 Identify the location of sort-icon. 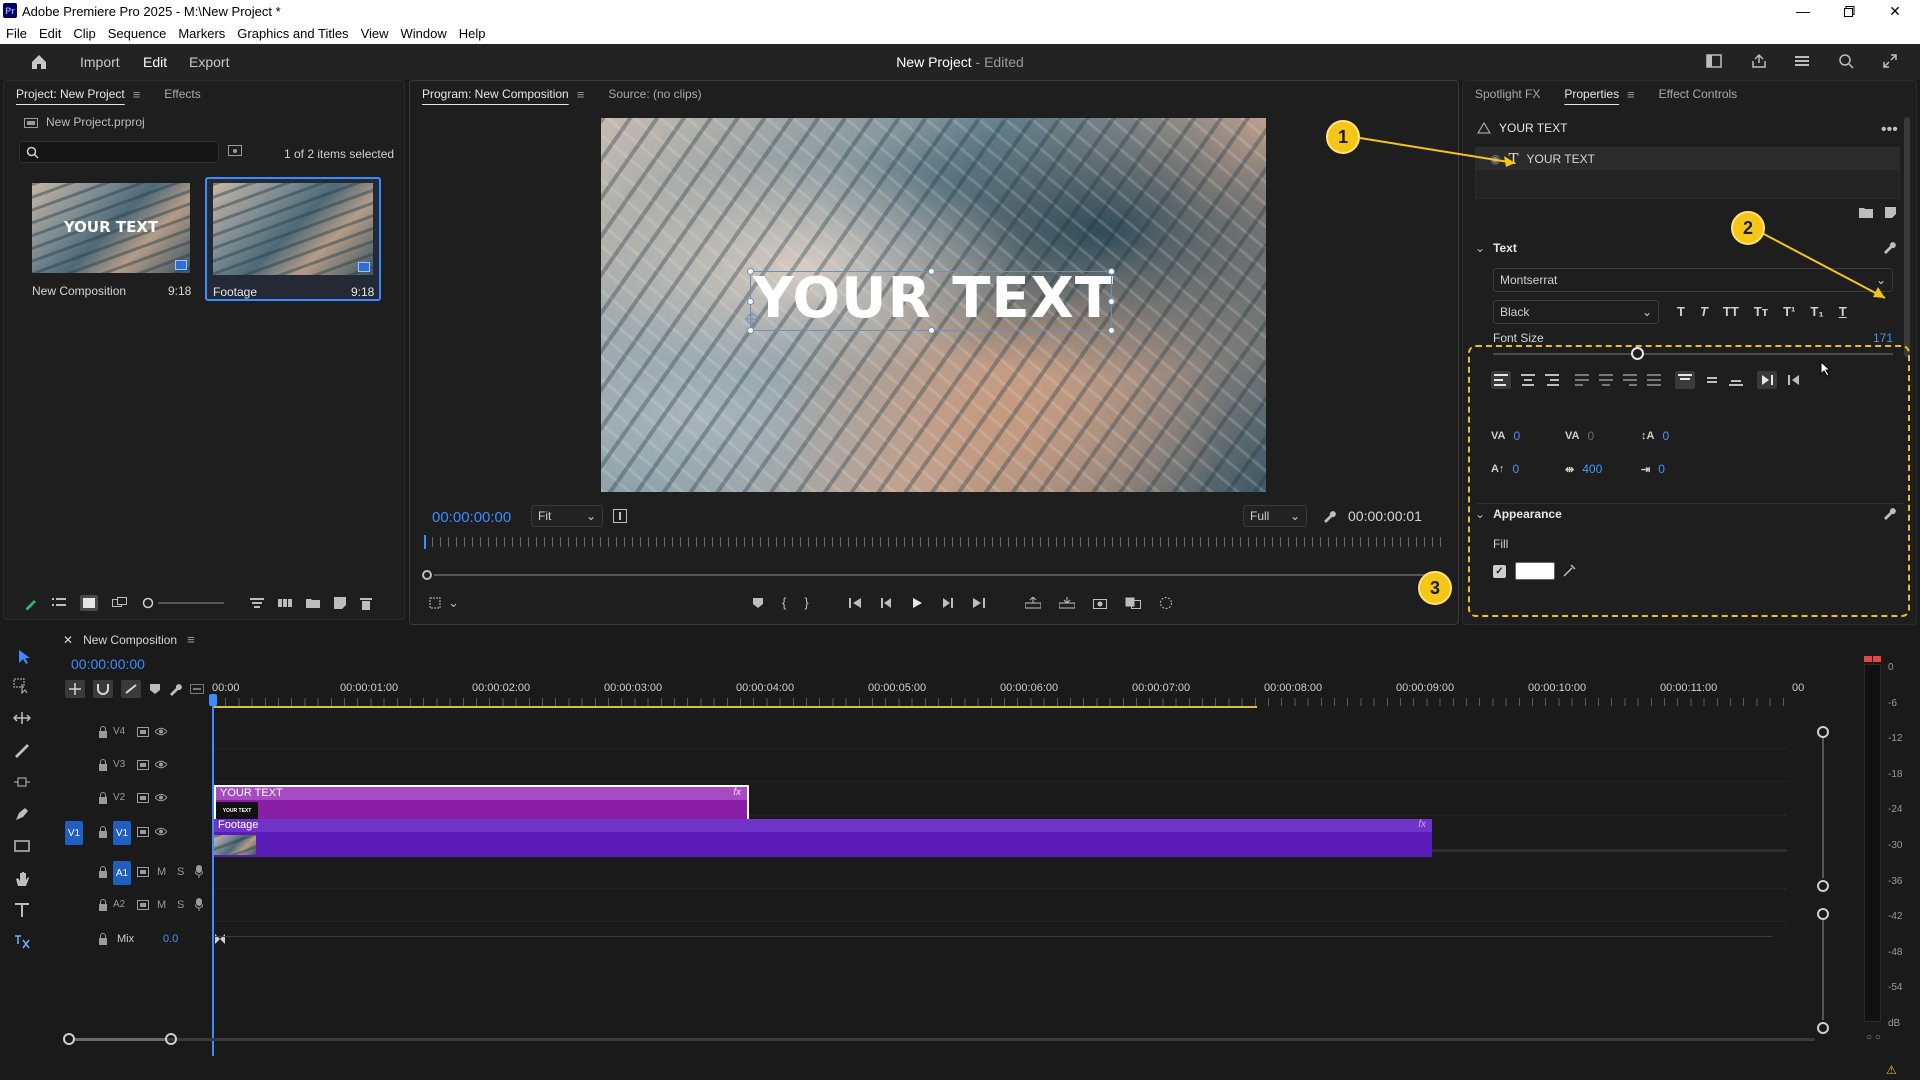
(257, 603).